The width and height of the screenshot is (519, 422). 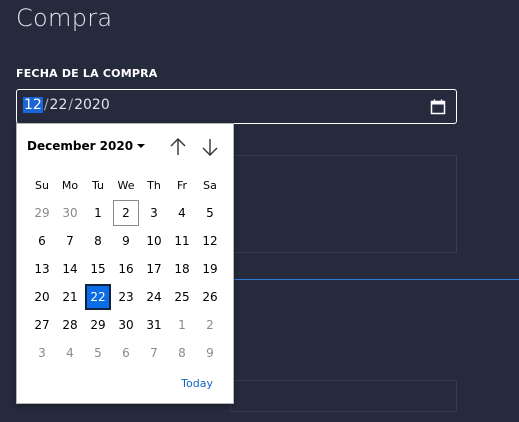 I want to click on calendar-day: 31, so click(x=154, y=325).